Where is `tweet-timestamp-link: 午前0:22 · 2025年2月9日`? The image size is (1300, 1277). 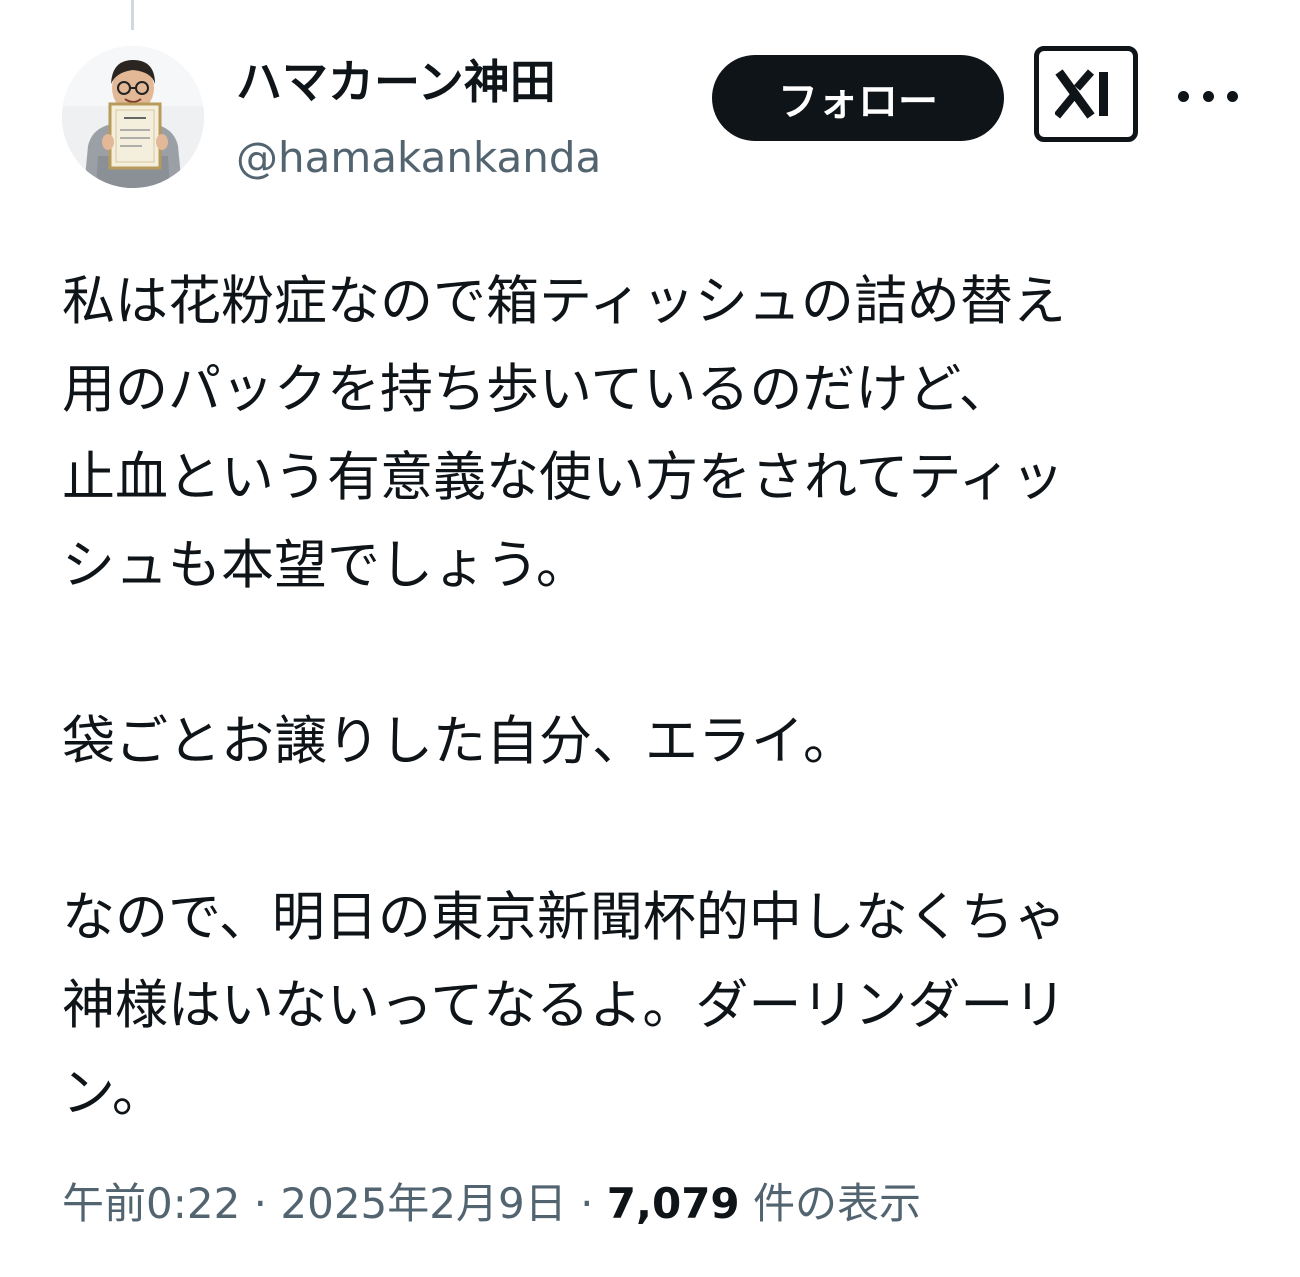 tweet-timestamp-link: 午前0:22 · 2025年2月9日 is located at coordinates (314, 1203).